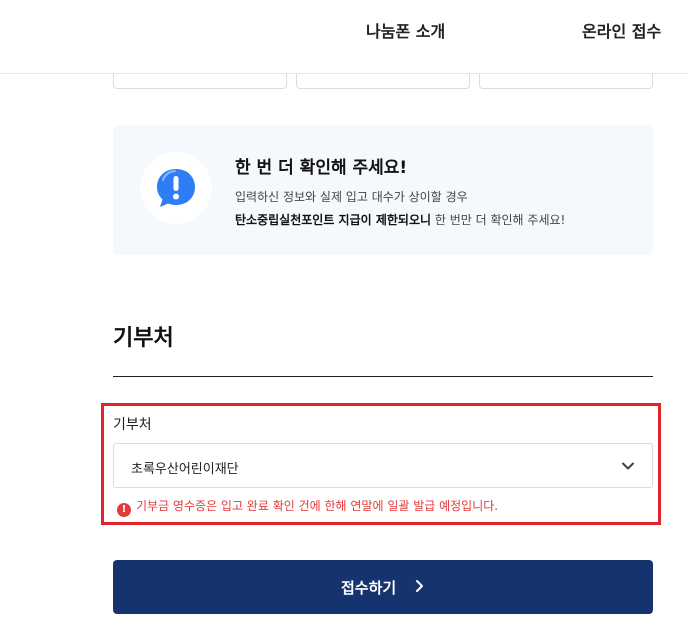  I want to click on error-icon: !, so click(124, 510).